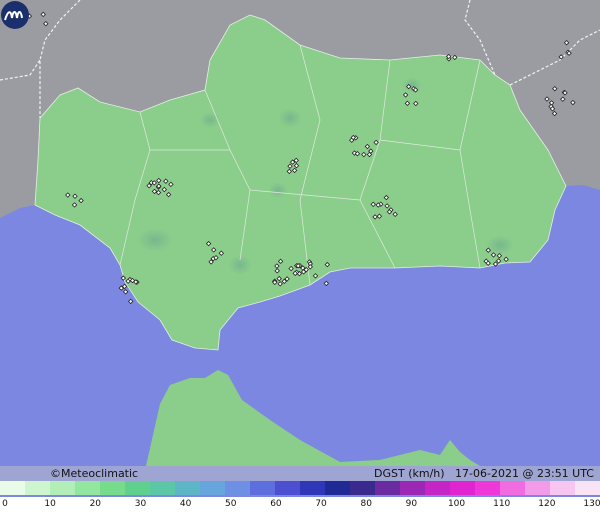 This screenshot has height=517, width=600. Describe the element at coordinates (487, 473) in the screenshot. I see `date-label: 17-06-2021` at that location.